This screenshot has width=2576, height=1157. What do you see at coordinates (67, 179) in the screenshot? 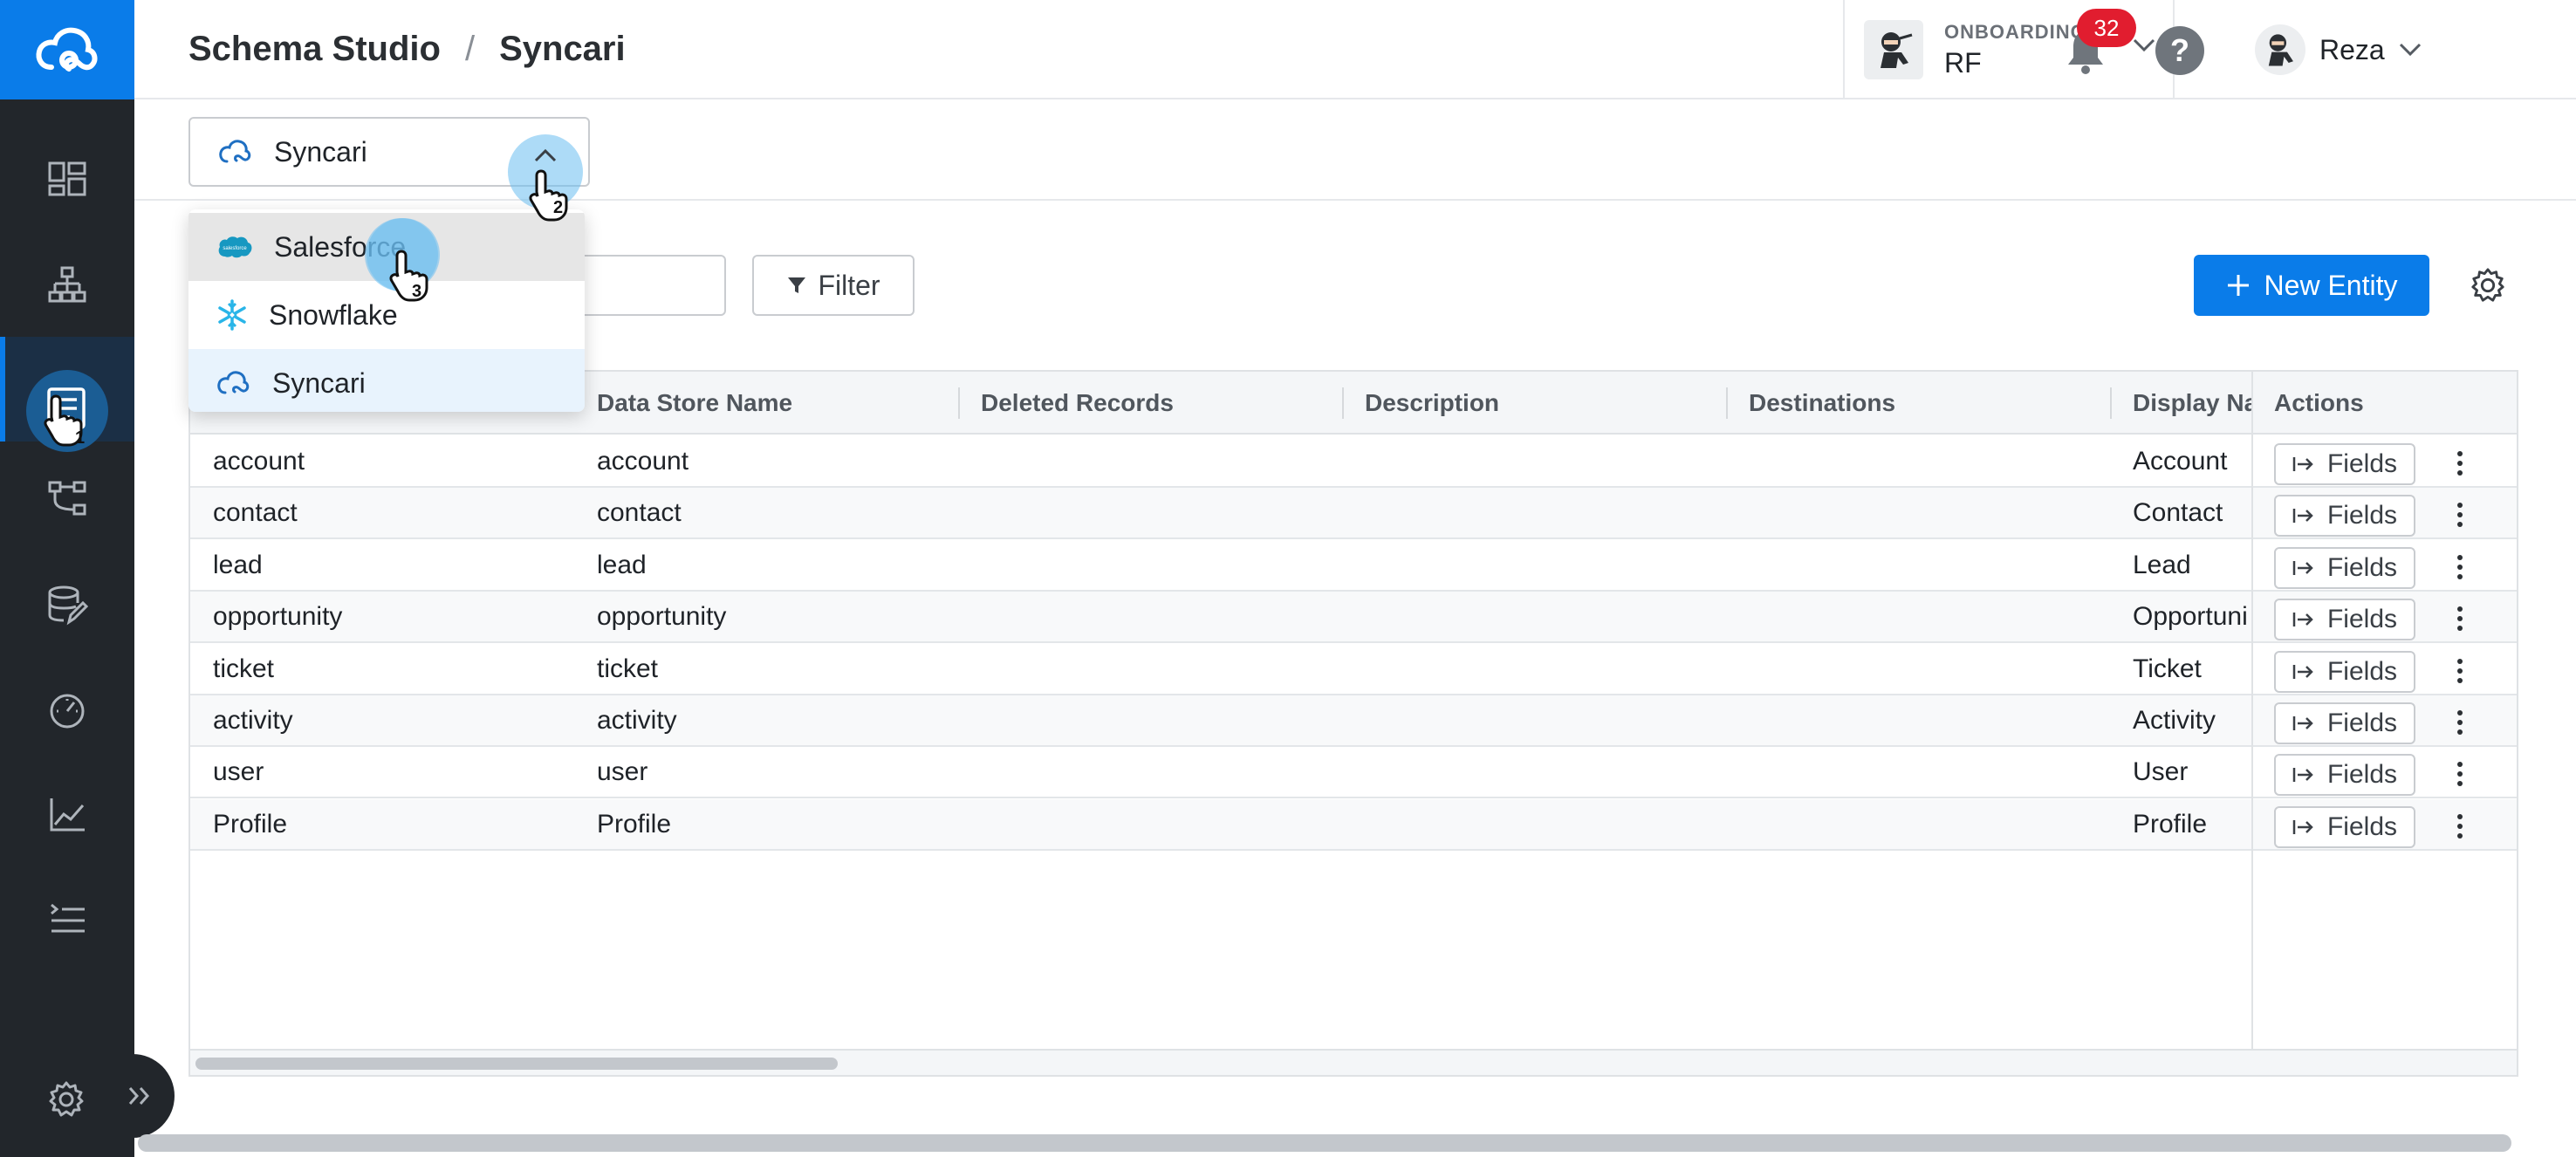
I see `nav-dashboard` at bounding box center [67, 179].